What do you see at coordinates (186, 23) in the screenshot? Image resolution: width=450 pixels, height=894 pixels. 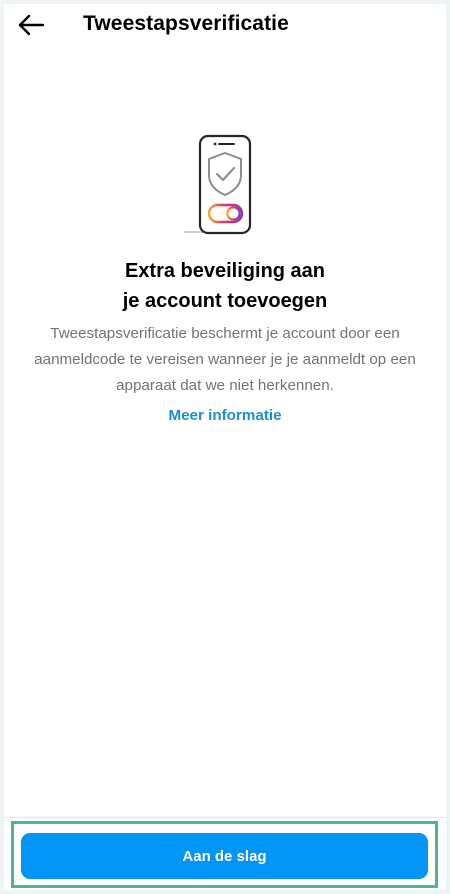 I see `page-title: Tweestapsverificatie` at bounding box center [186, 23].